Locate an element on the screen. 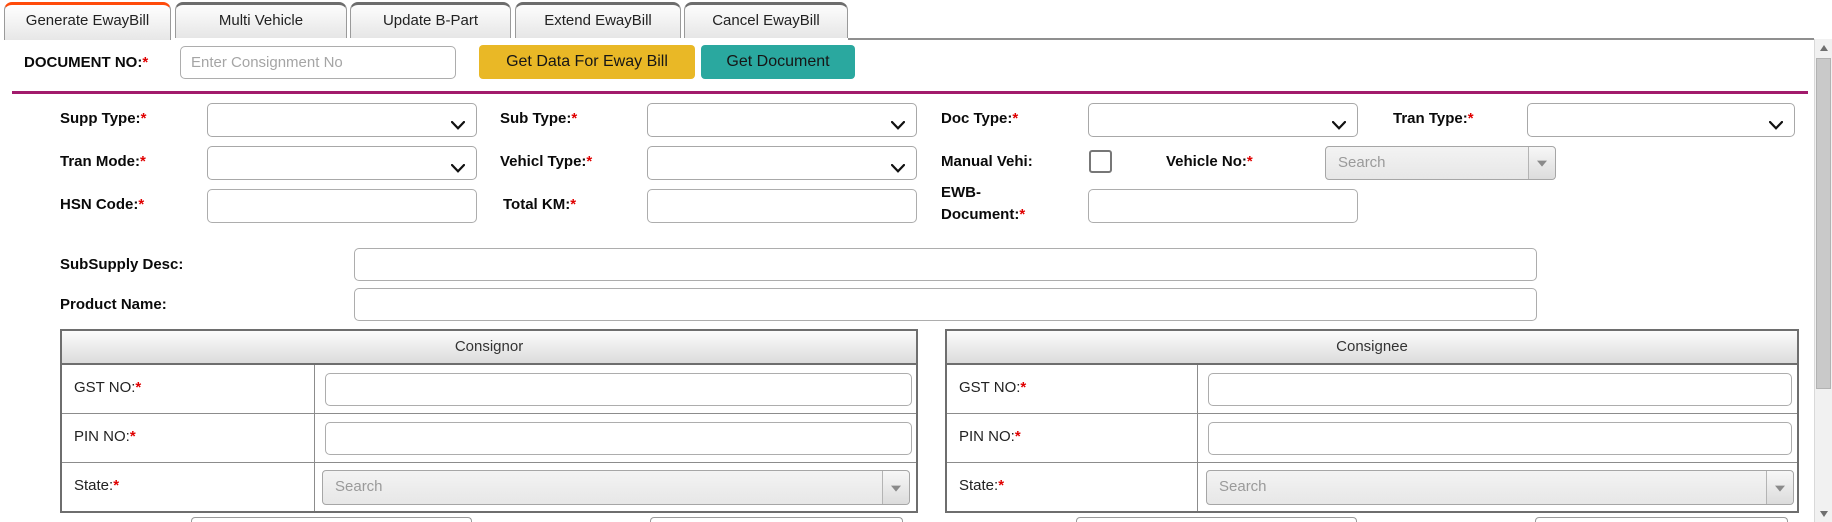 The height and width of the screenshot is (522, 1832). triangle-up-icon is located at coordinates (1824, 48).